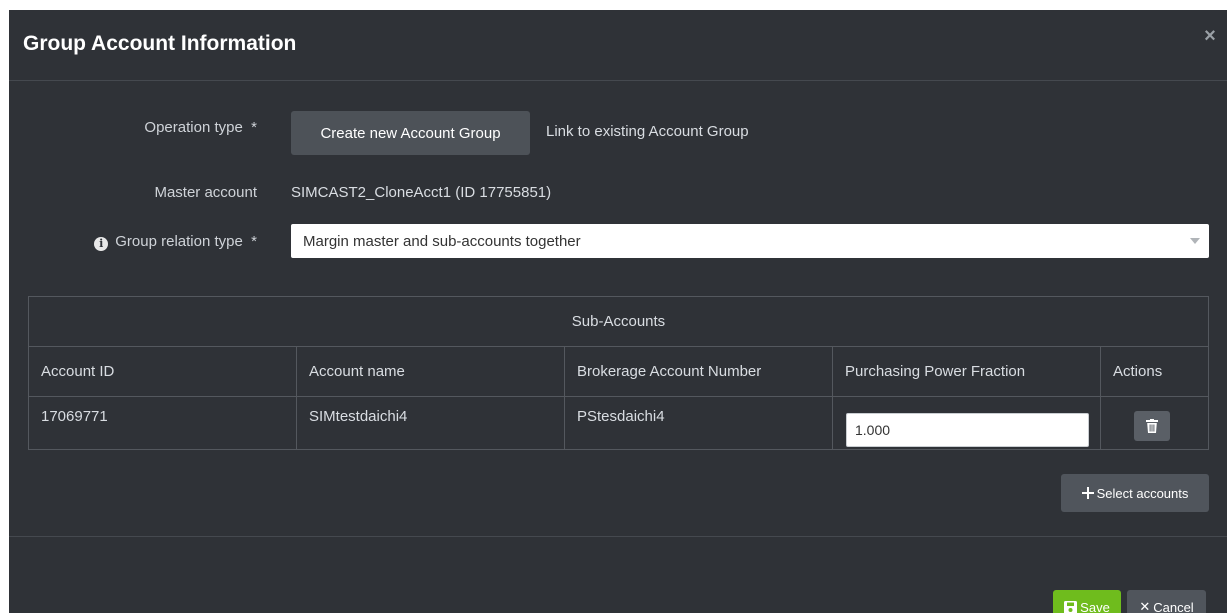  I want to click on cell-pp-fraction: 1.000, so click(967, 423).